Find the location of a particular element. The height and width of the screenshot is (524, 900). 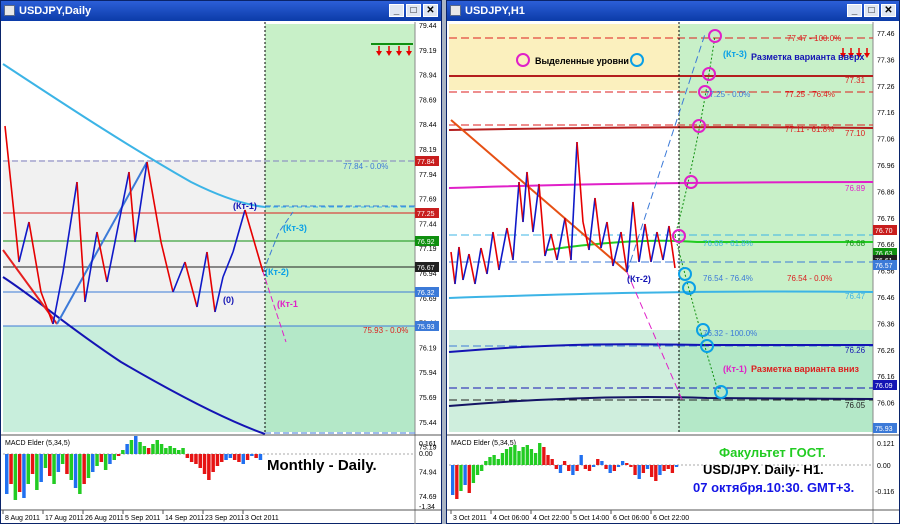

kt3-label: (Кт-3) is located at coordinates (735, 54).